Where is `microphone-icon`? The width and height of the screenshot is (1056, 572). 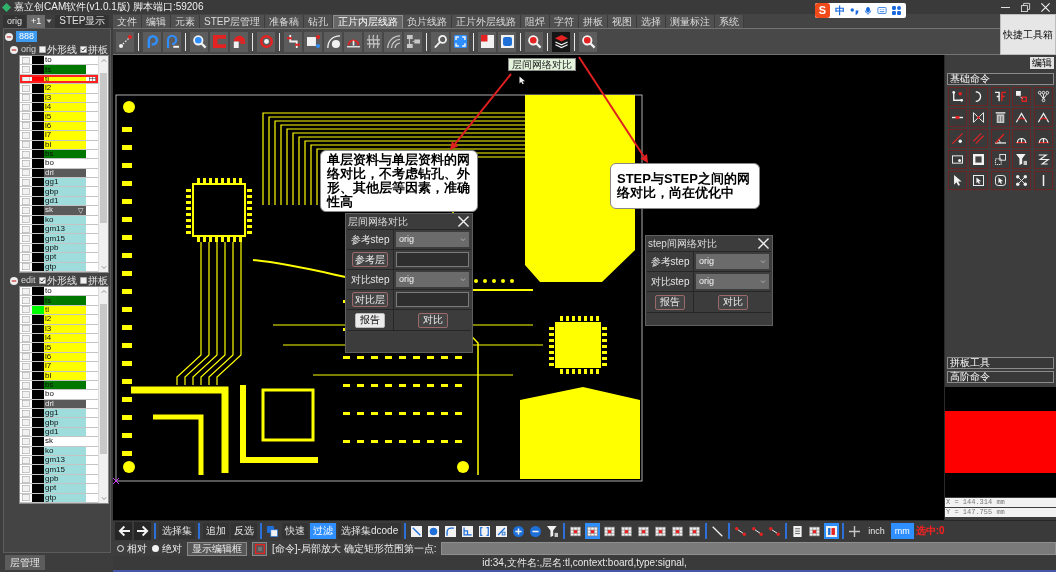 microphone-icon is located at coordinates (868, 10).